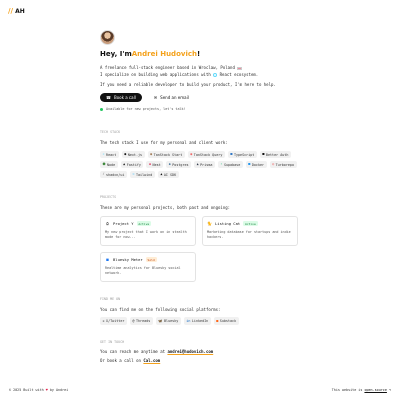  What do you see at coordinates (231, 154) in the screenshot?
I see `typescript-icon: ■` at bounding box center [231, 154].